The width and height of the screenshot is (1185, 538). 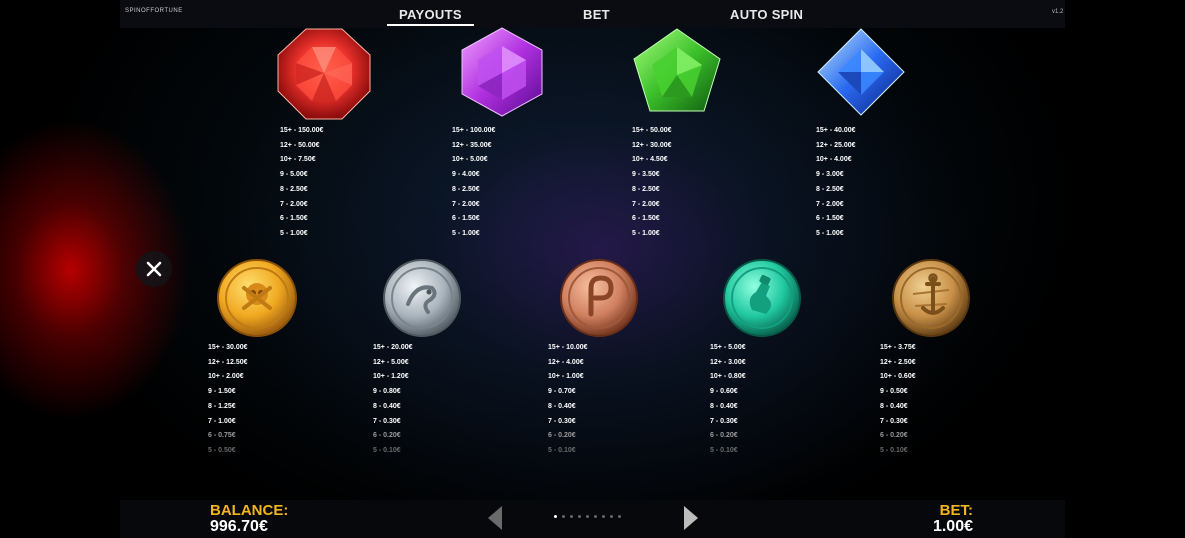 I want to click on purple-hexagon-gem-icon, so click(x=502, y=72).